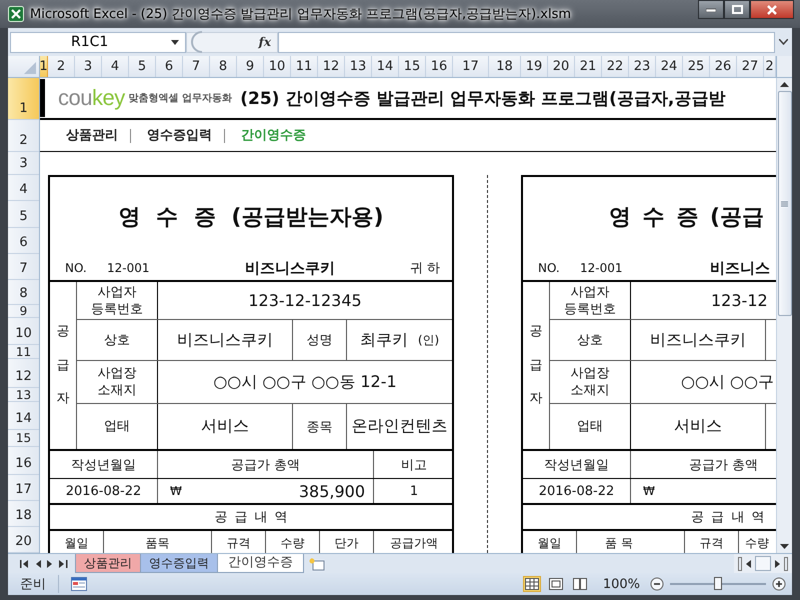  I want to click on row-header: 2, so click(23, 136).